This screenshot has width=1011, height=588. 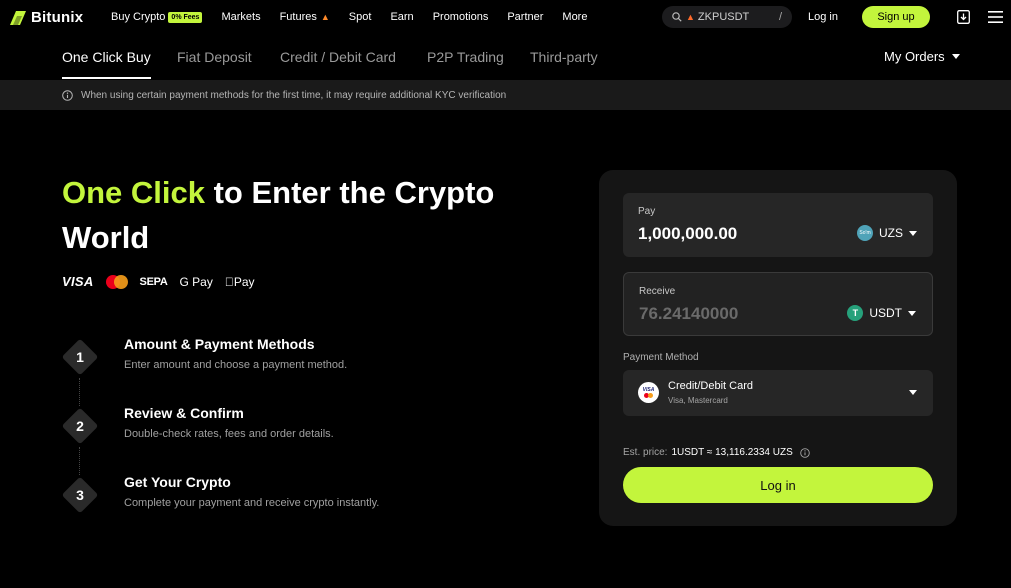 What do you see at coordinates (896, 17) in the screenshot?
I see `signup-button: Sign up` at bounding box center [896, 17].